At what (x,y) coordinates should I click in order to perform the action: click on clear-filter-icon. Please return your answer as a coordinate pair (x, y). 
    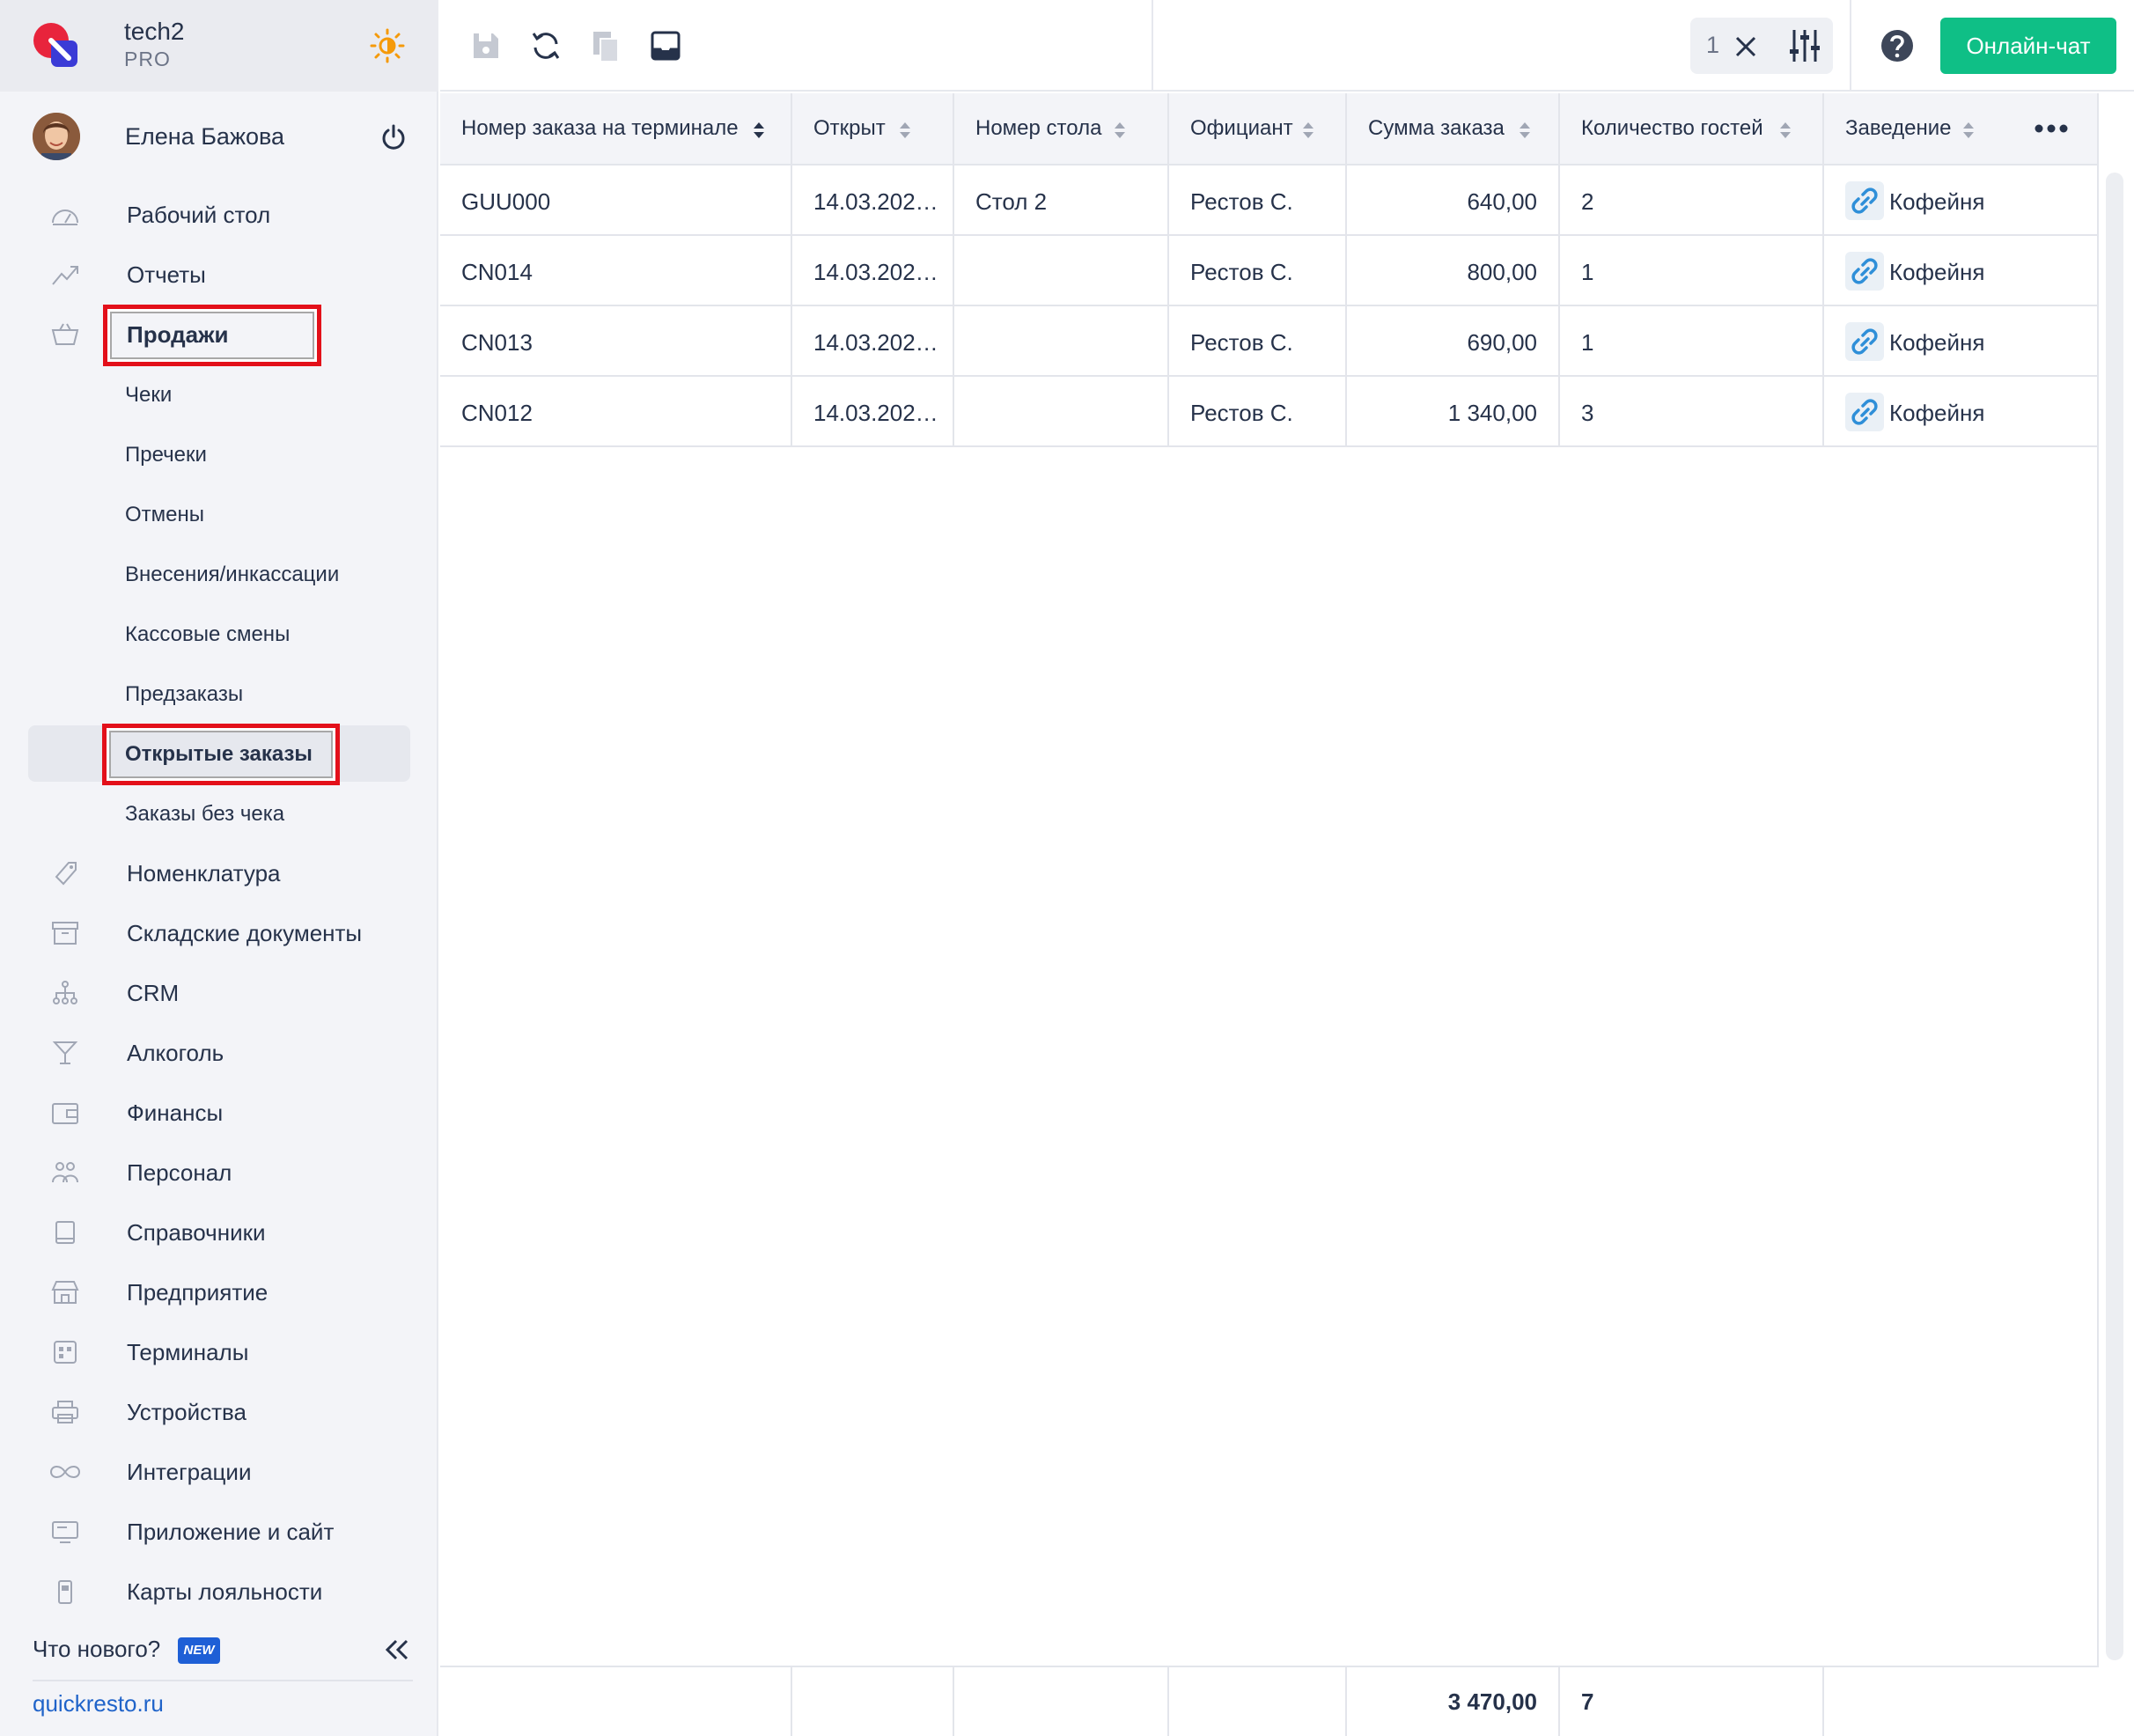
    Looking at the image, I should click on (1746, 47).